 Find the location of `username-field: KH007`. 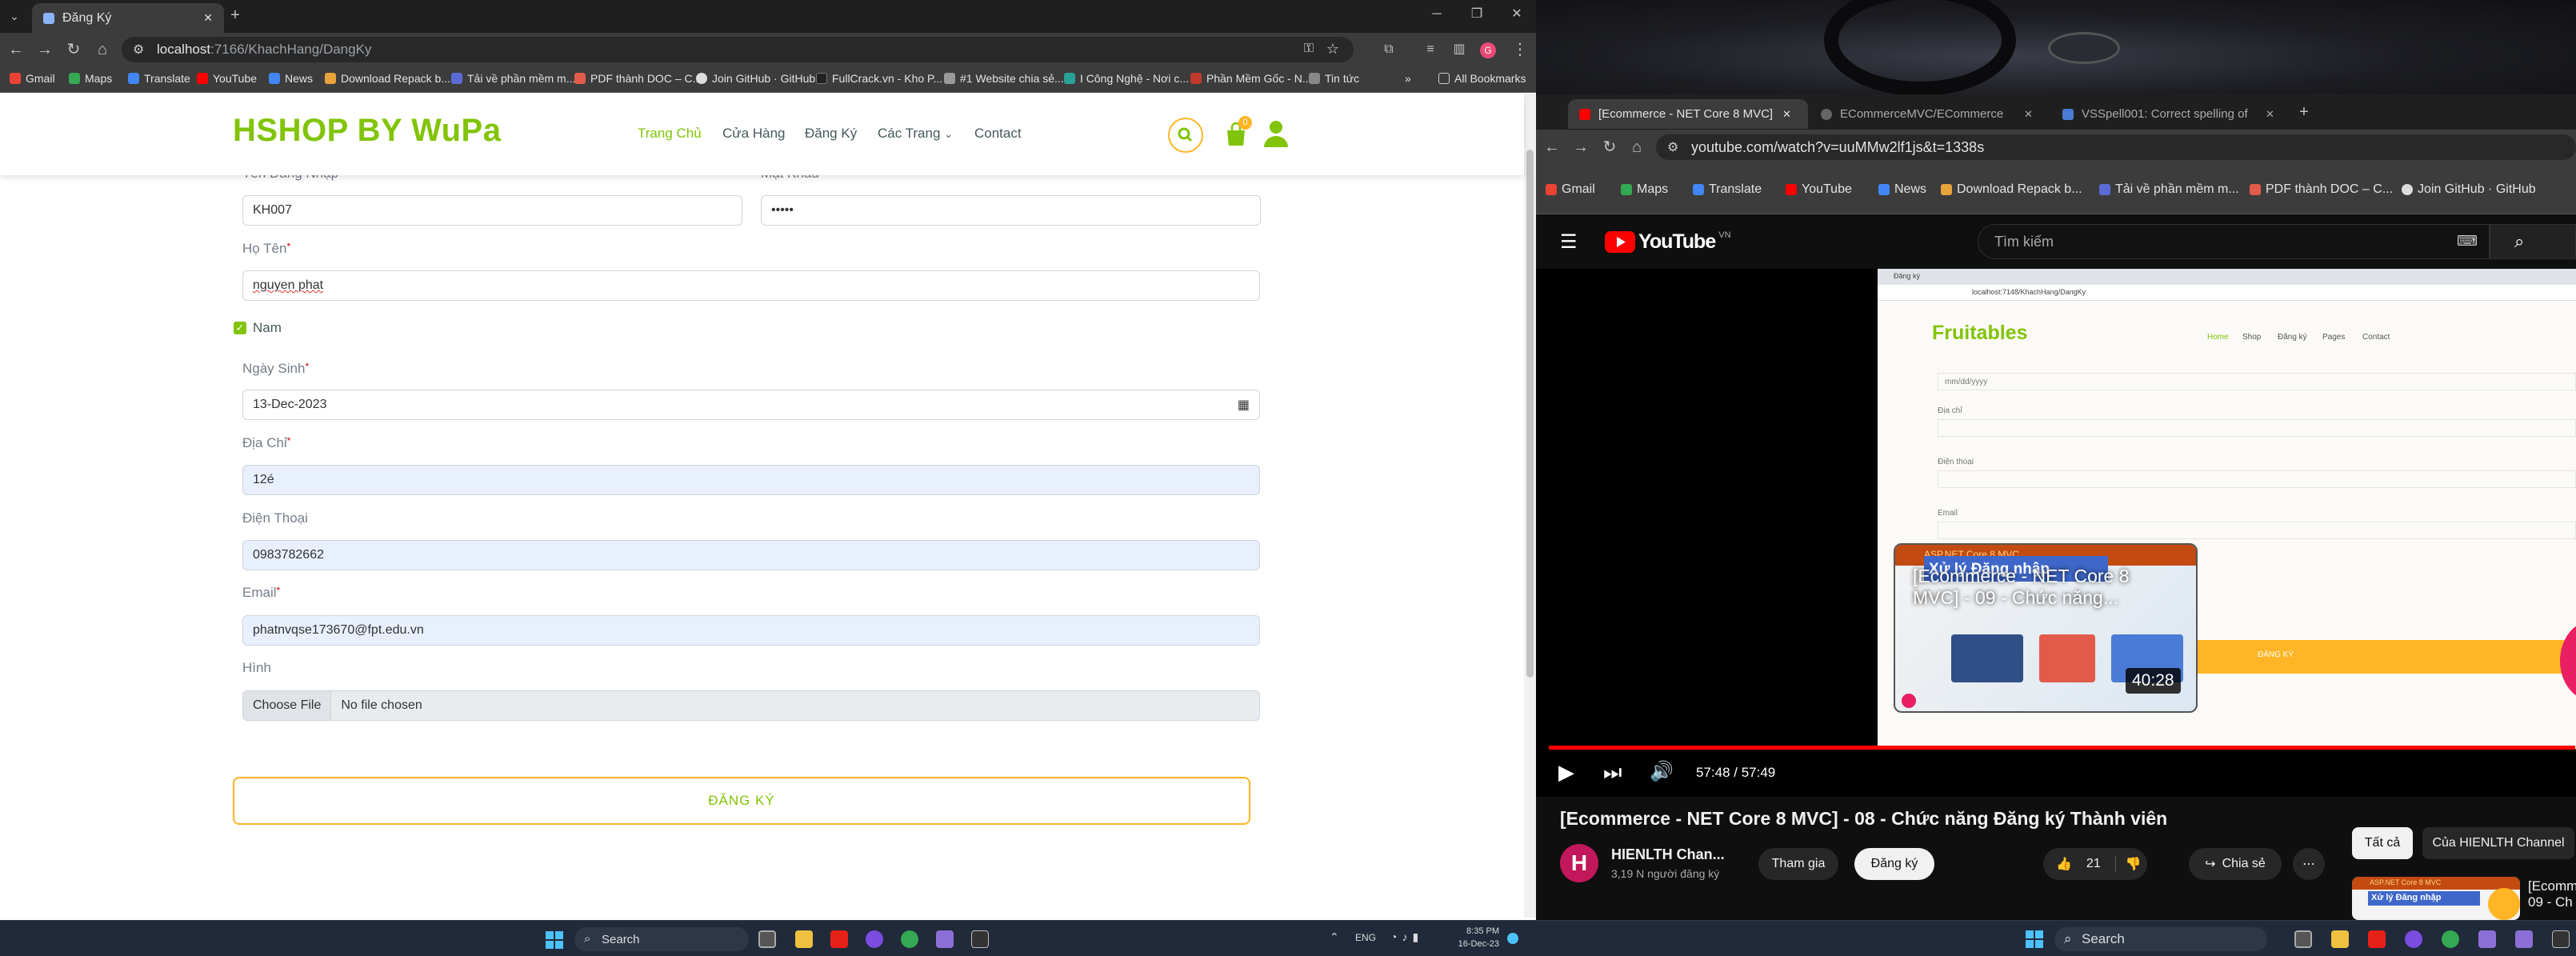

username-field: KH007 is located at coordinates (492, 210).